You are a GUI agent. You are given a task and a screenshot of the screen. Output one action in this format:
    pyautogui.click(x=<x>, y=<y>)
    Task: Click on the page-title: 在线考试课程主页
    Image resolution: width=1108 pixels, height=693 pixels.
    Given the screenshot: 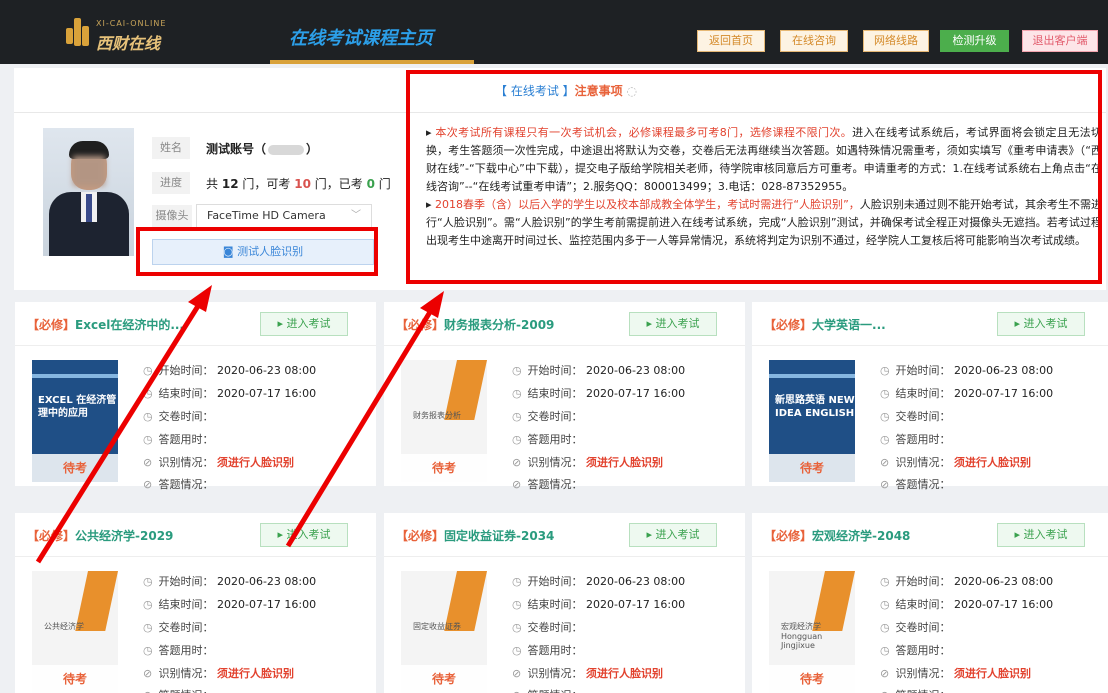 What is the action you would take?
    pyautogui.click(x=361, y=38)
    